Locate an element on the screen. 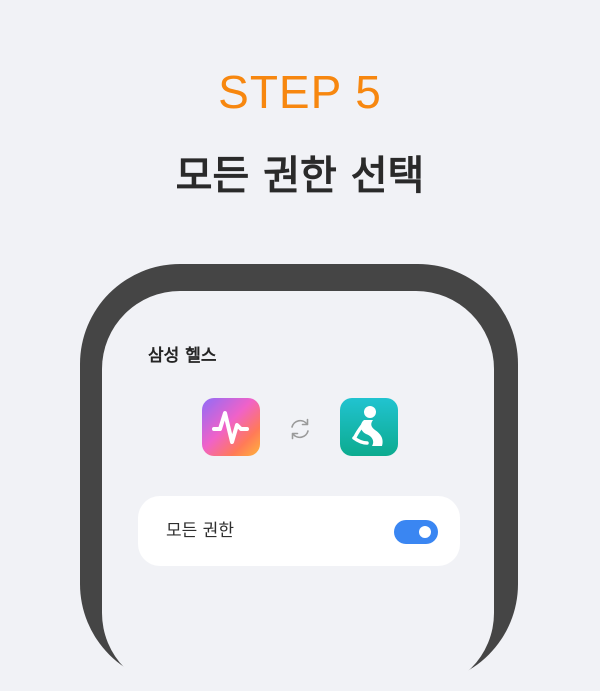 The width and height of the screenshot is (600, 691). samsung-together-icon is located at coordinates (369, 427).